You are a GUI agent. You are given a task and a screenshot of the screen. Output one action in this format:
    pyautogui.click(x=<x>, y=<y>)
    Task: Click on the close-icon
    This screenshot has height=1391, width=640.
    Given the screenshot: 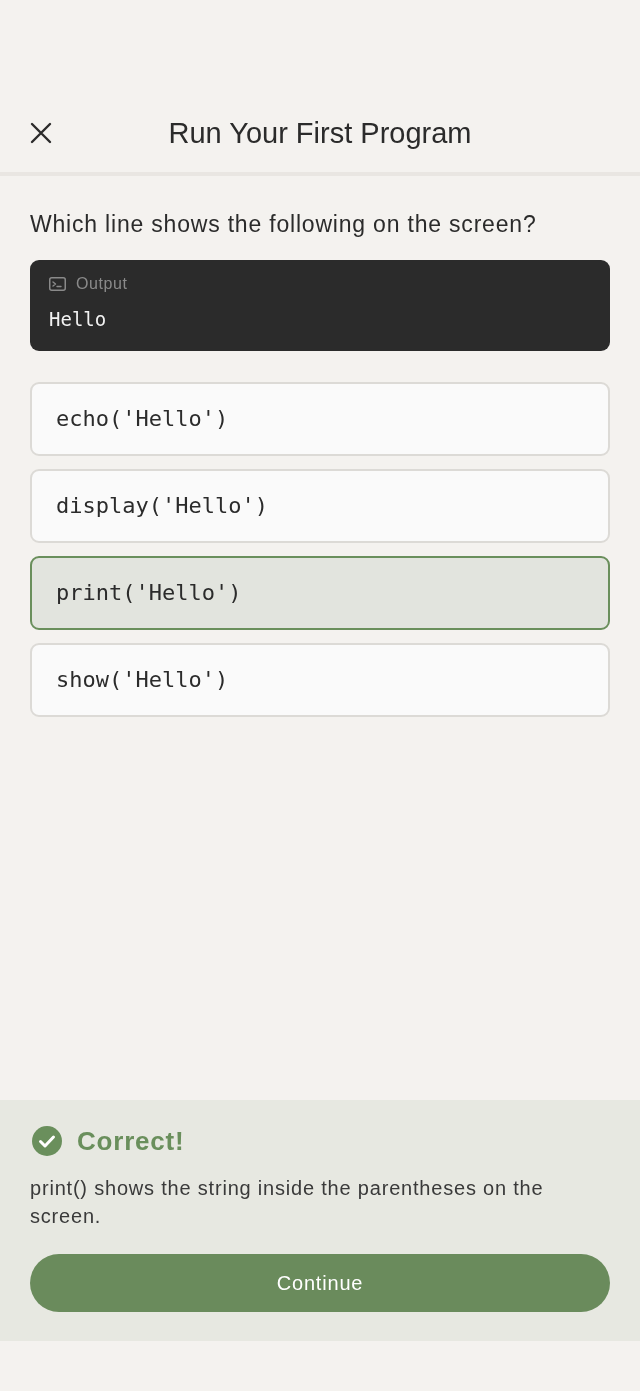 What is the action you would take?
    pyautogui.click(x=41, y=133)
    